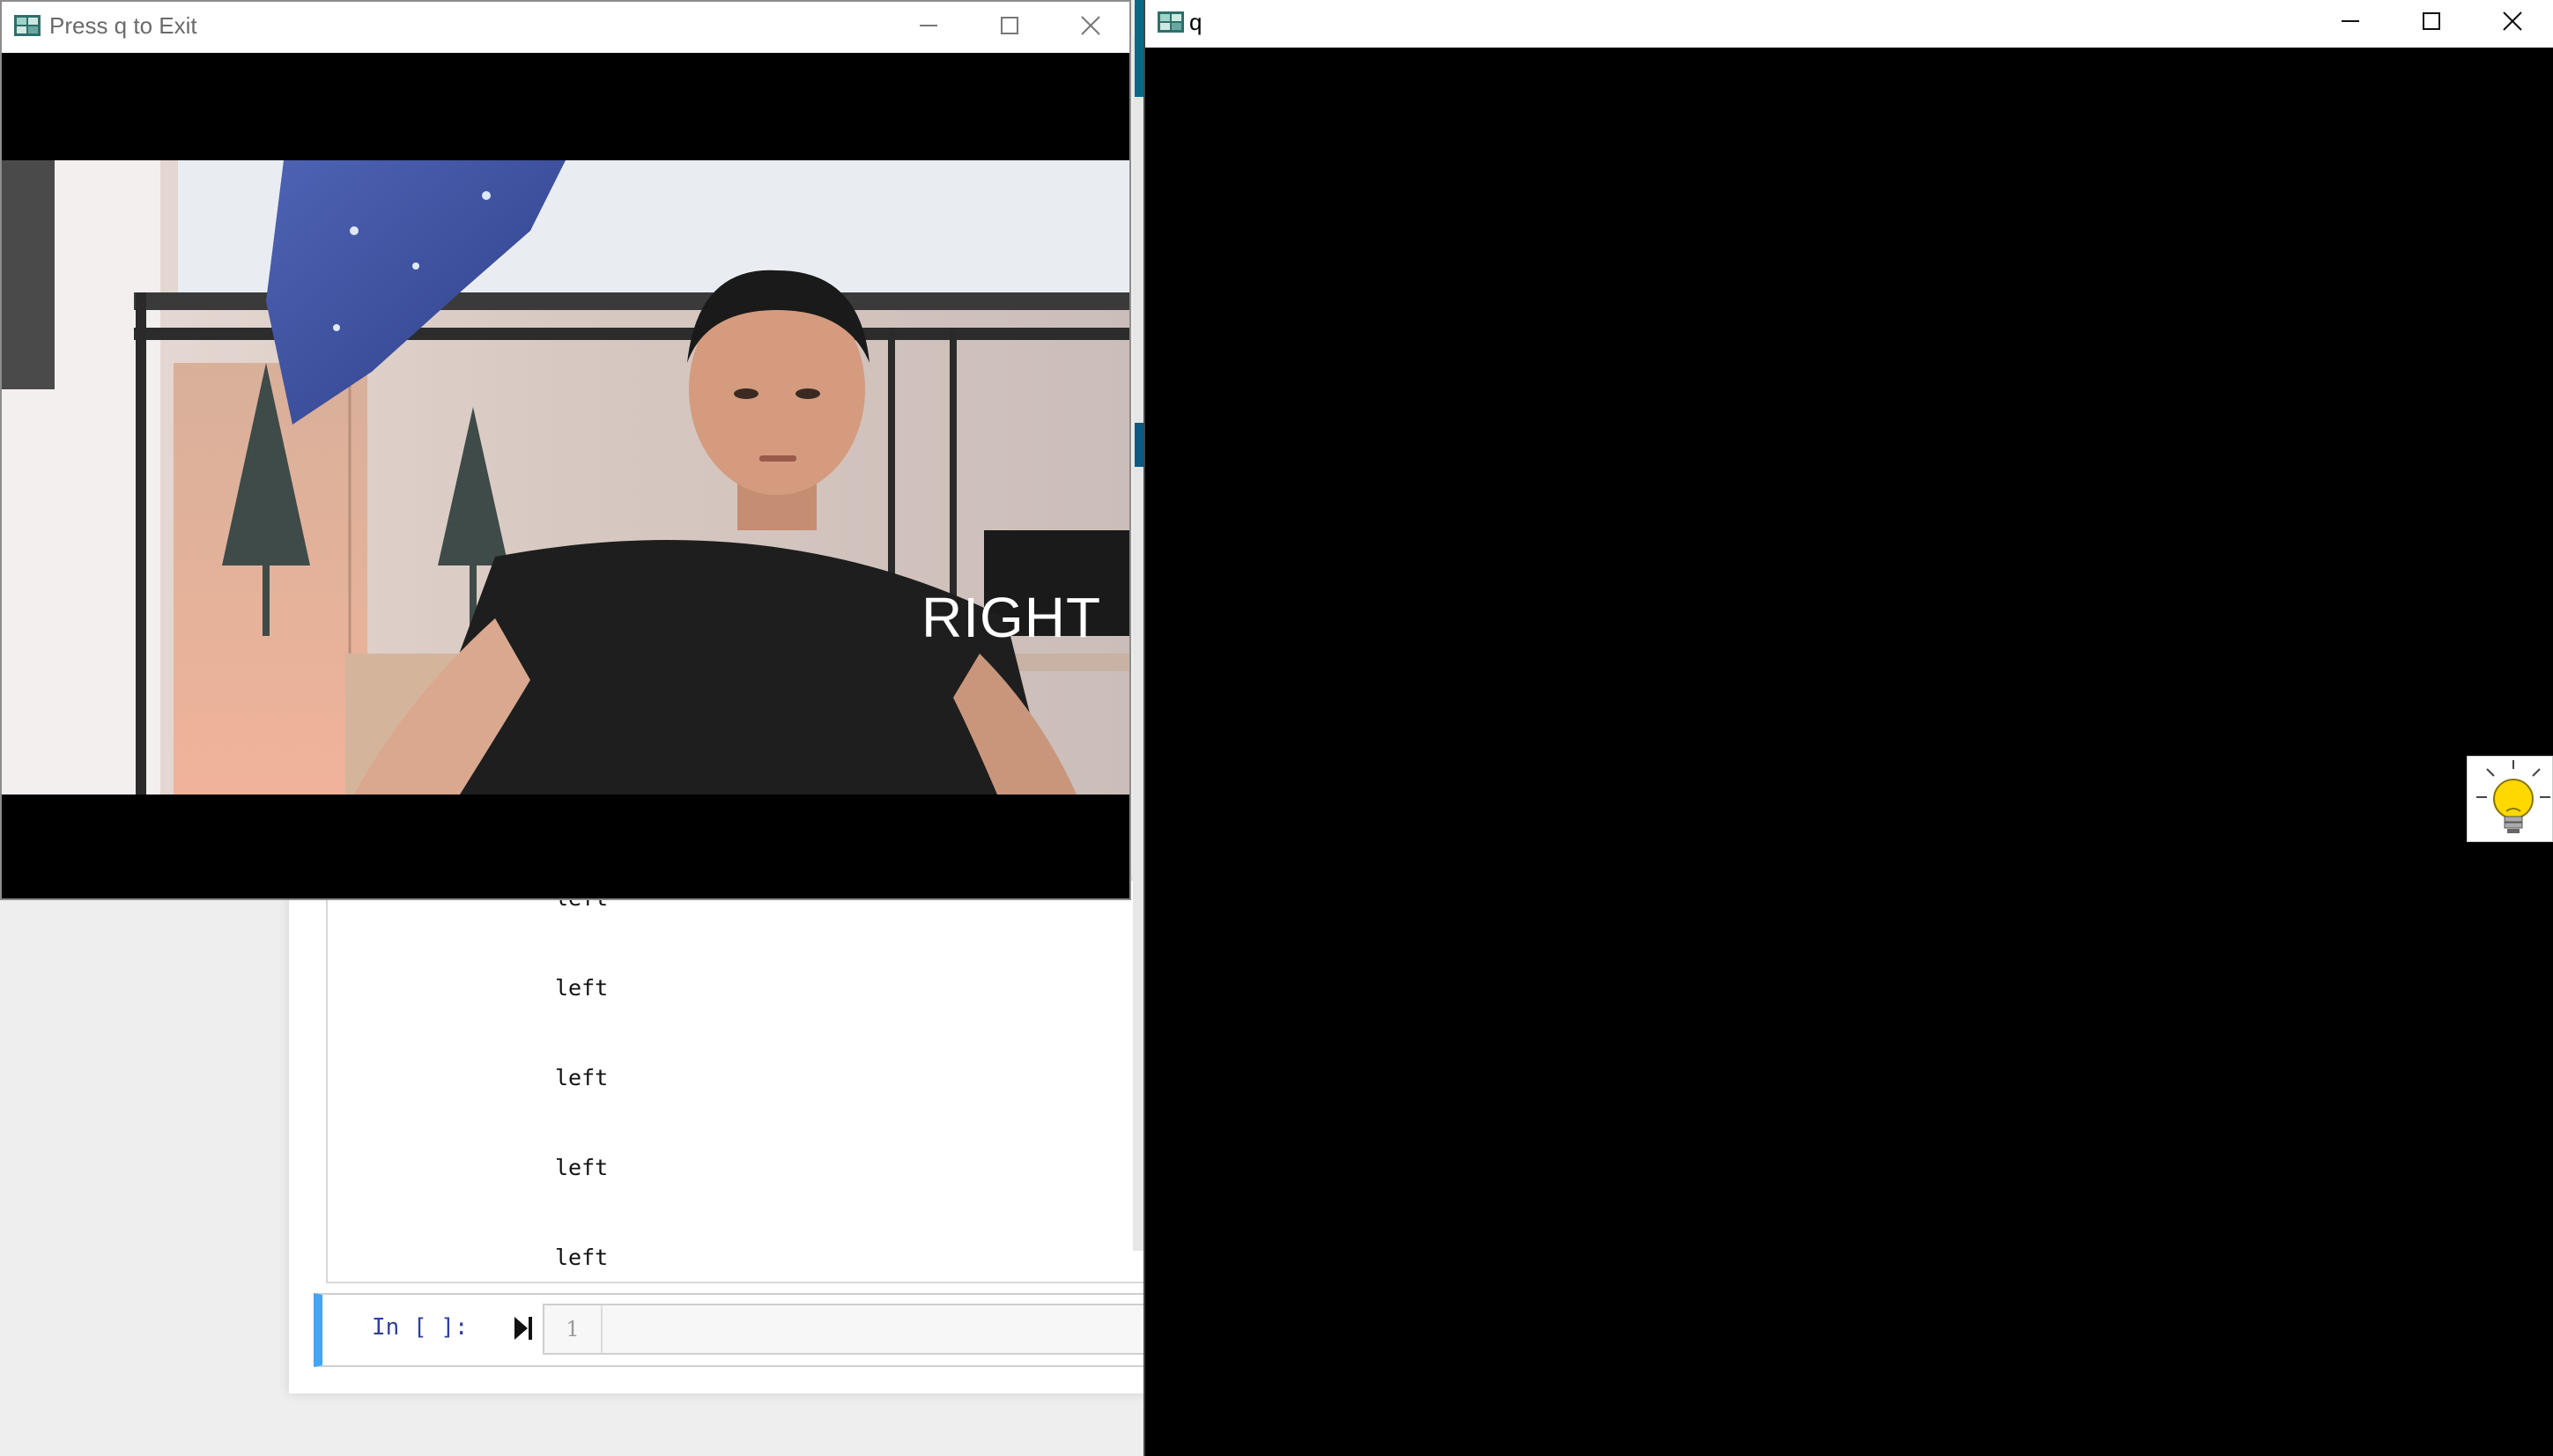 This screenshot has height=1456, width=2553. Describe the element at coordinates (565, 27) in the screenshot. I see `camera-window-titlebar: Press q to Exit` at that location.